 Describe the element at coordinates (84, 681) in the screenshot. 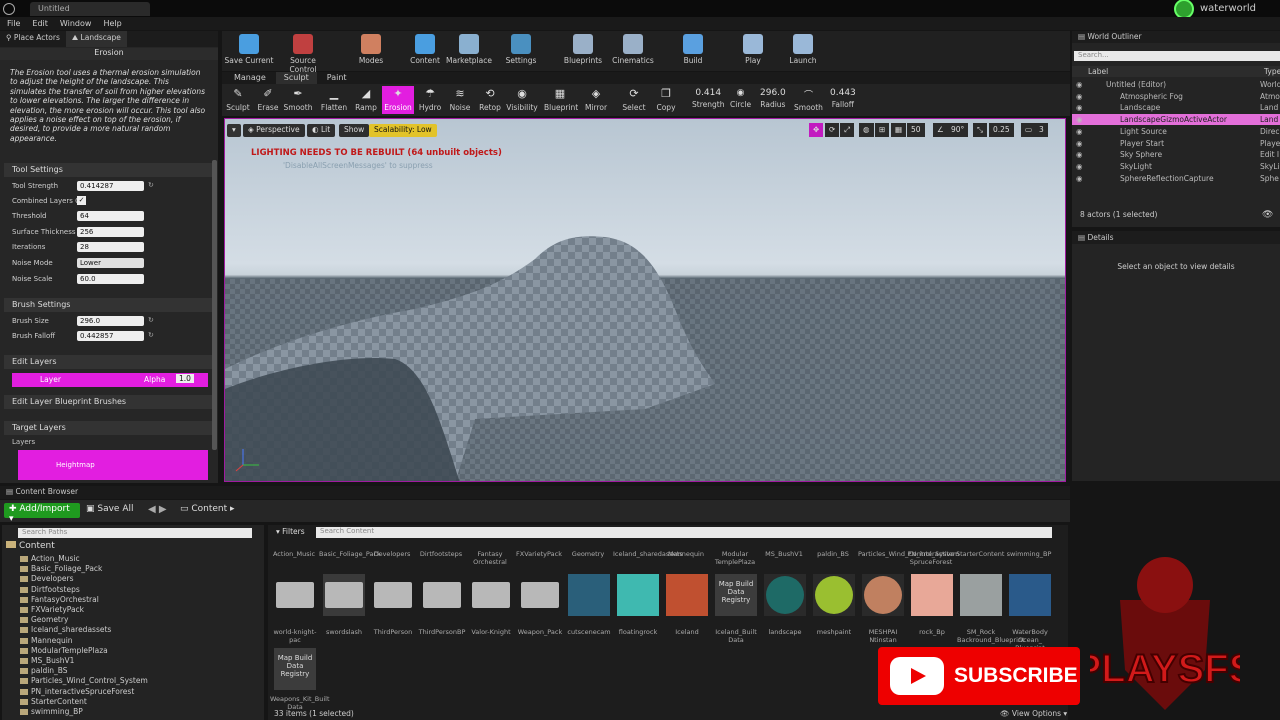

I see `folder-item: Particles_Wind_Control_System` at that location.